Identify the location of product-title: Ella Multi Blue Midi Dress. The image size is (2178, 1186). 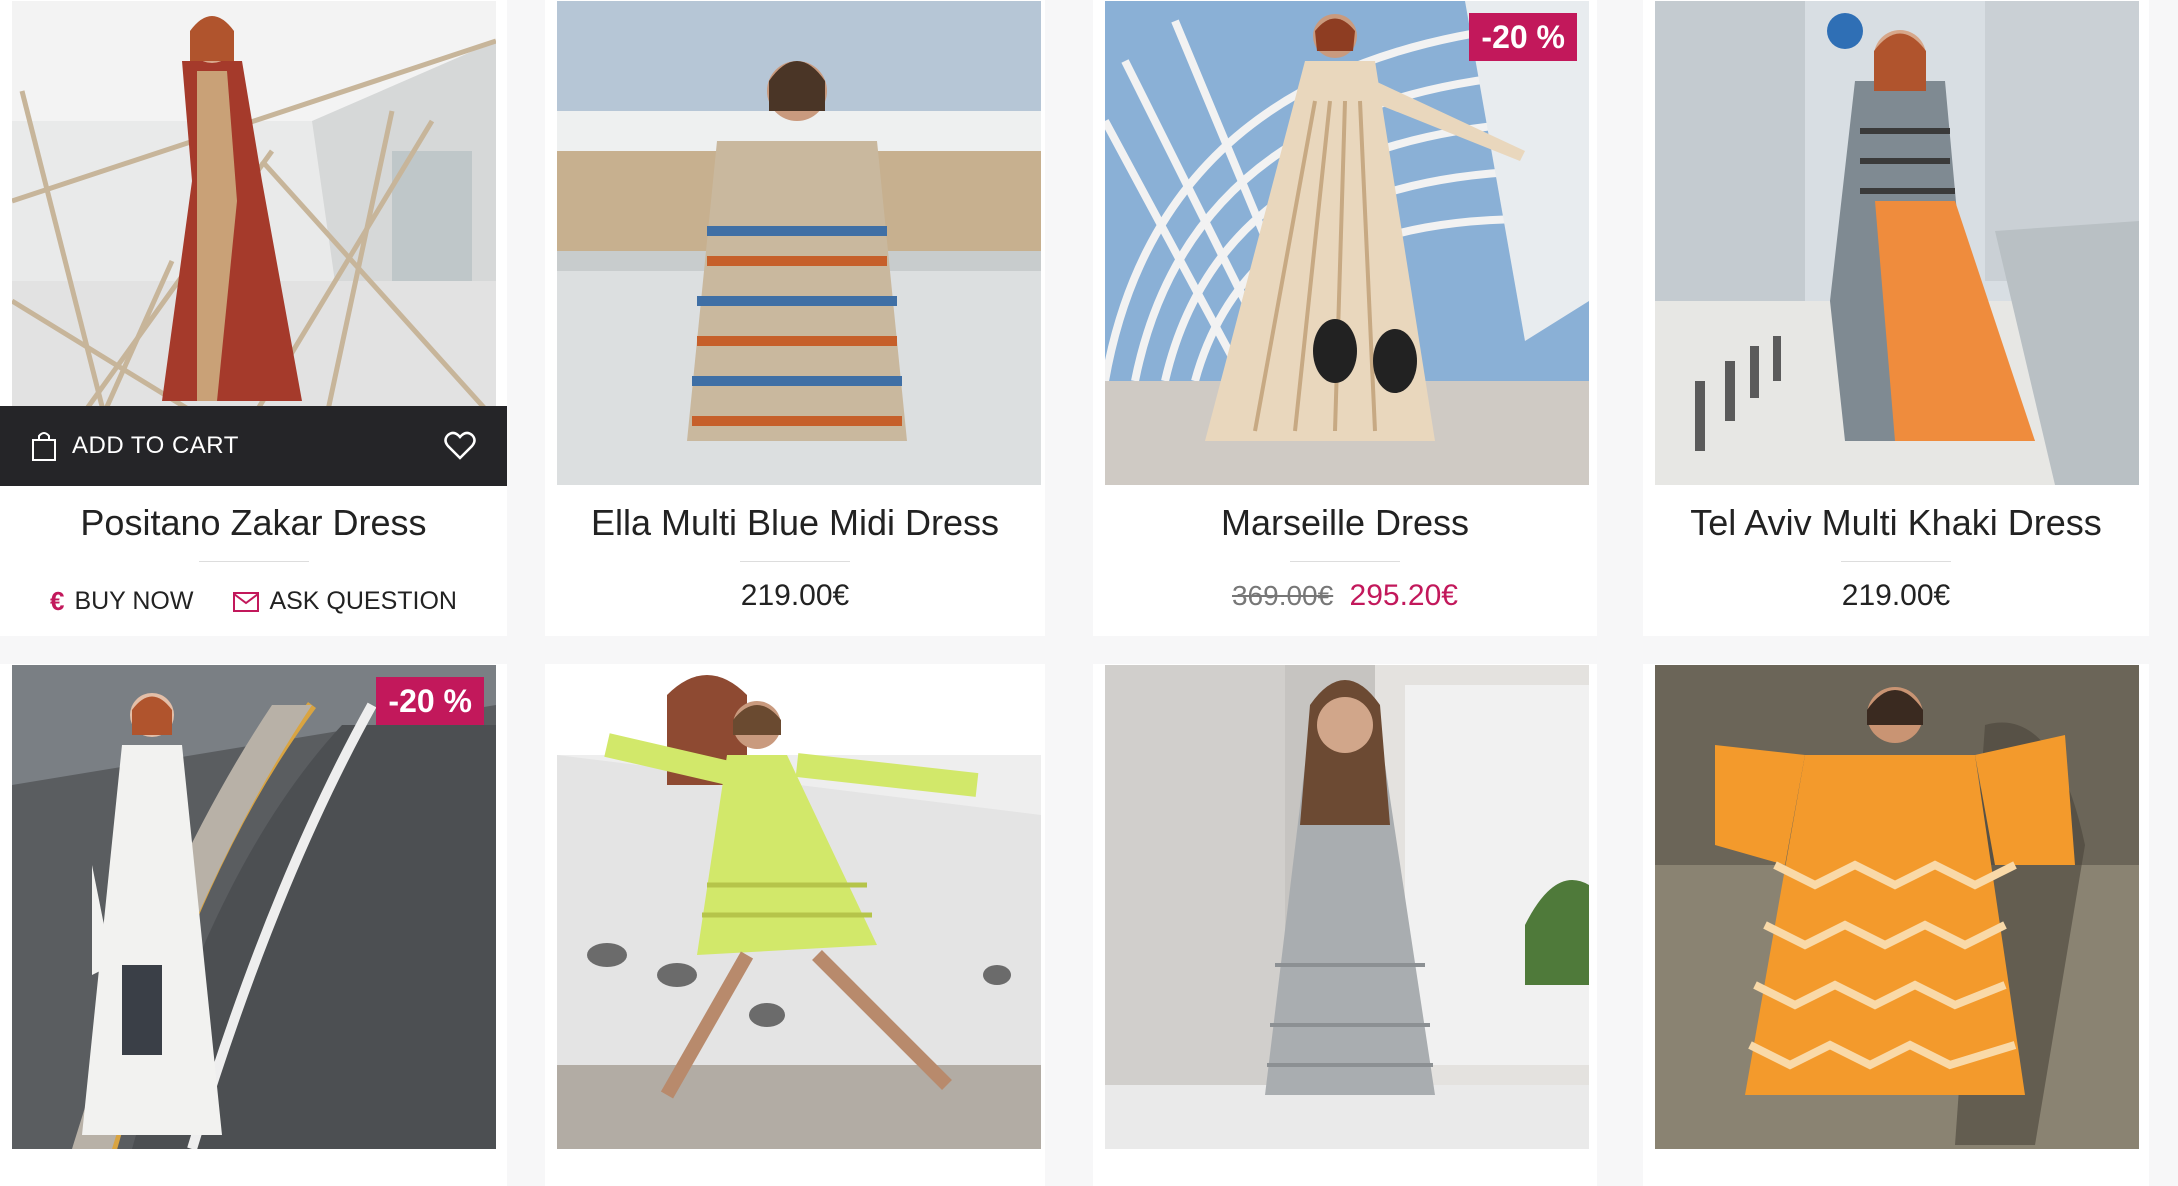
(795, 523).